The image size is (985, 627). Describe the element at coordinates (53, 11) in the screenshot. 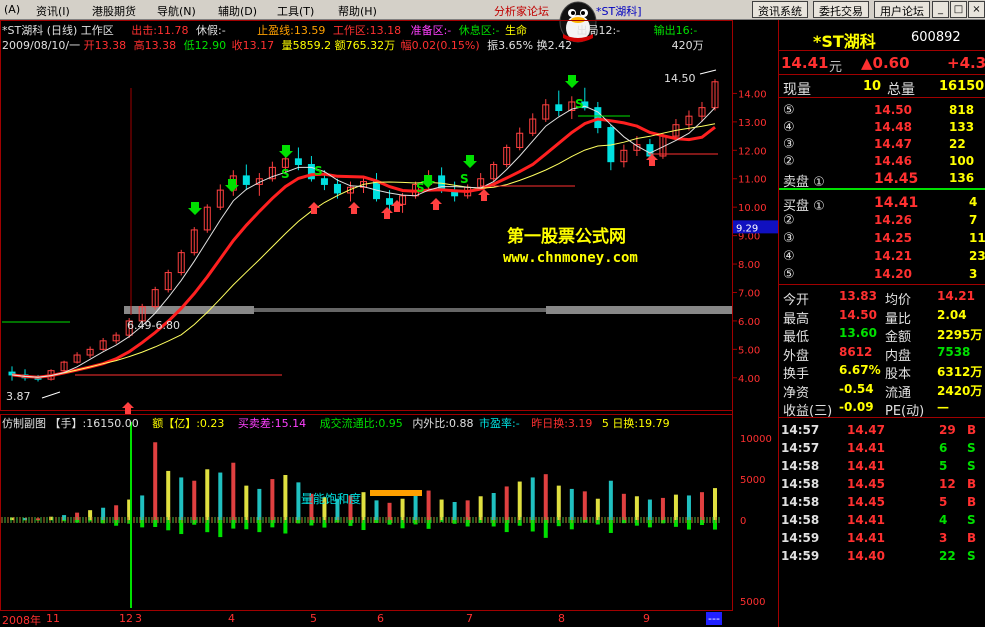

I see `menu-item-info: 资讯(I)` at that location.